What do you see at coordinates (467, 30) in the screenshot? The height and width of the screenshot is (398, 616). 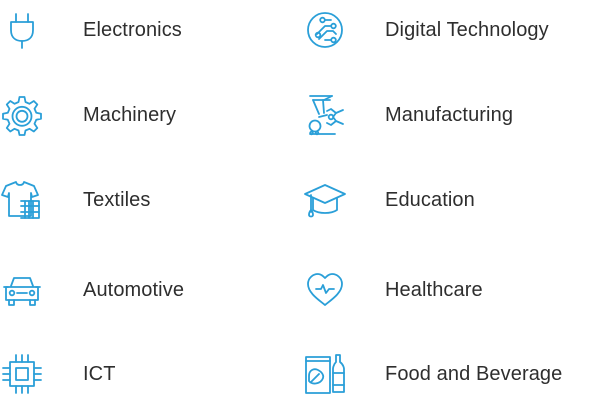 I see `industry-label-digital-technology: Digital Technology` at bounding box center [467, 30].